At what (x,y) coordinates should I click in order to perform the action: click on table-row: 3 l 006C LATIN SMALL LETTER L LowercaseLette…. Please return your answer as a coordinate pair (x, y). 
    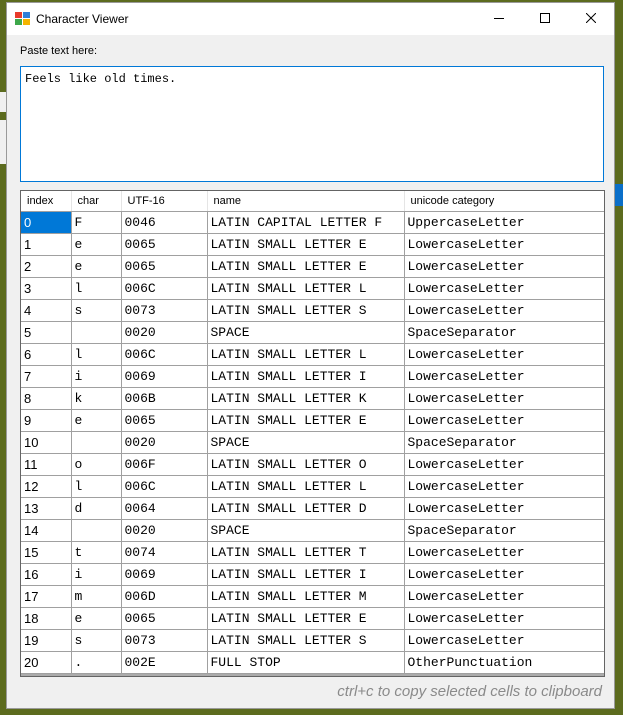
    Looking at the image, I should click on (312, 288).